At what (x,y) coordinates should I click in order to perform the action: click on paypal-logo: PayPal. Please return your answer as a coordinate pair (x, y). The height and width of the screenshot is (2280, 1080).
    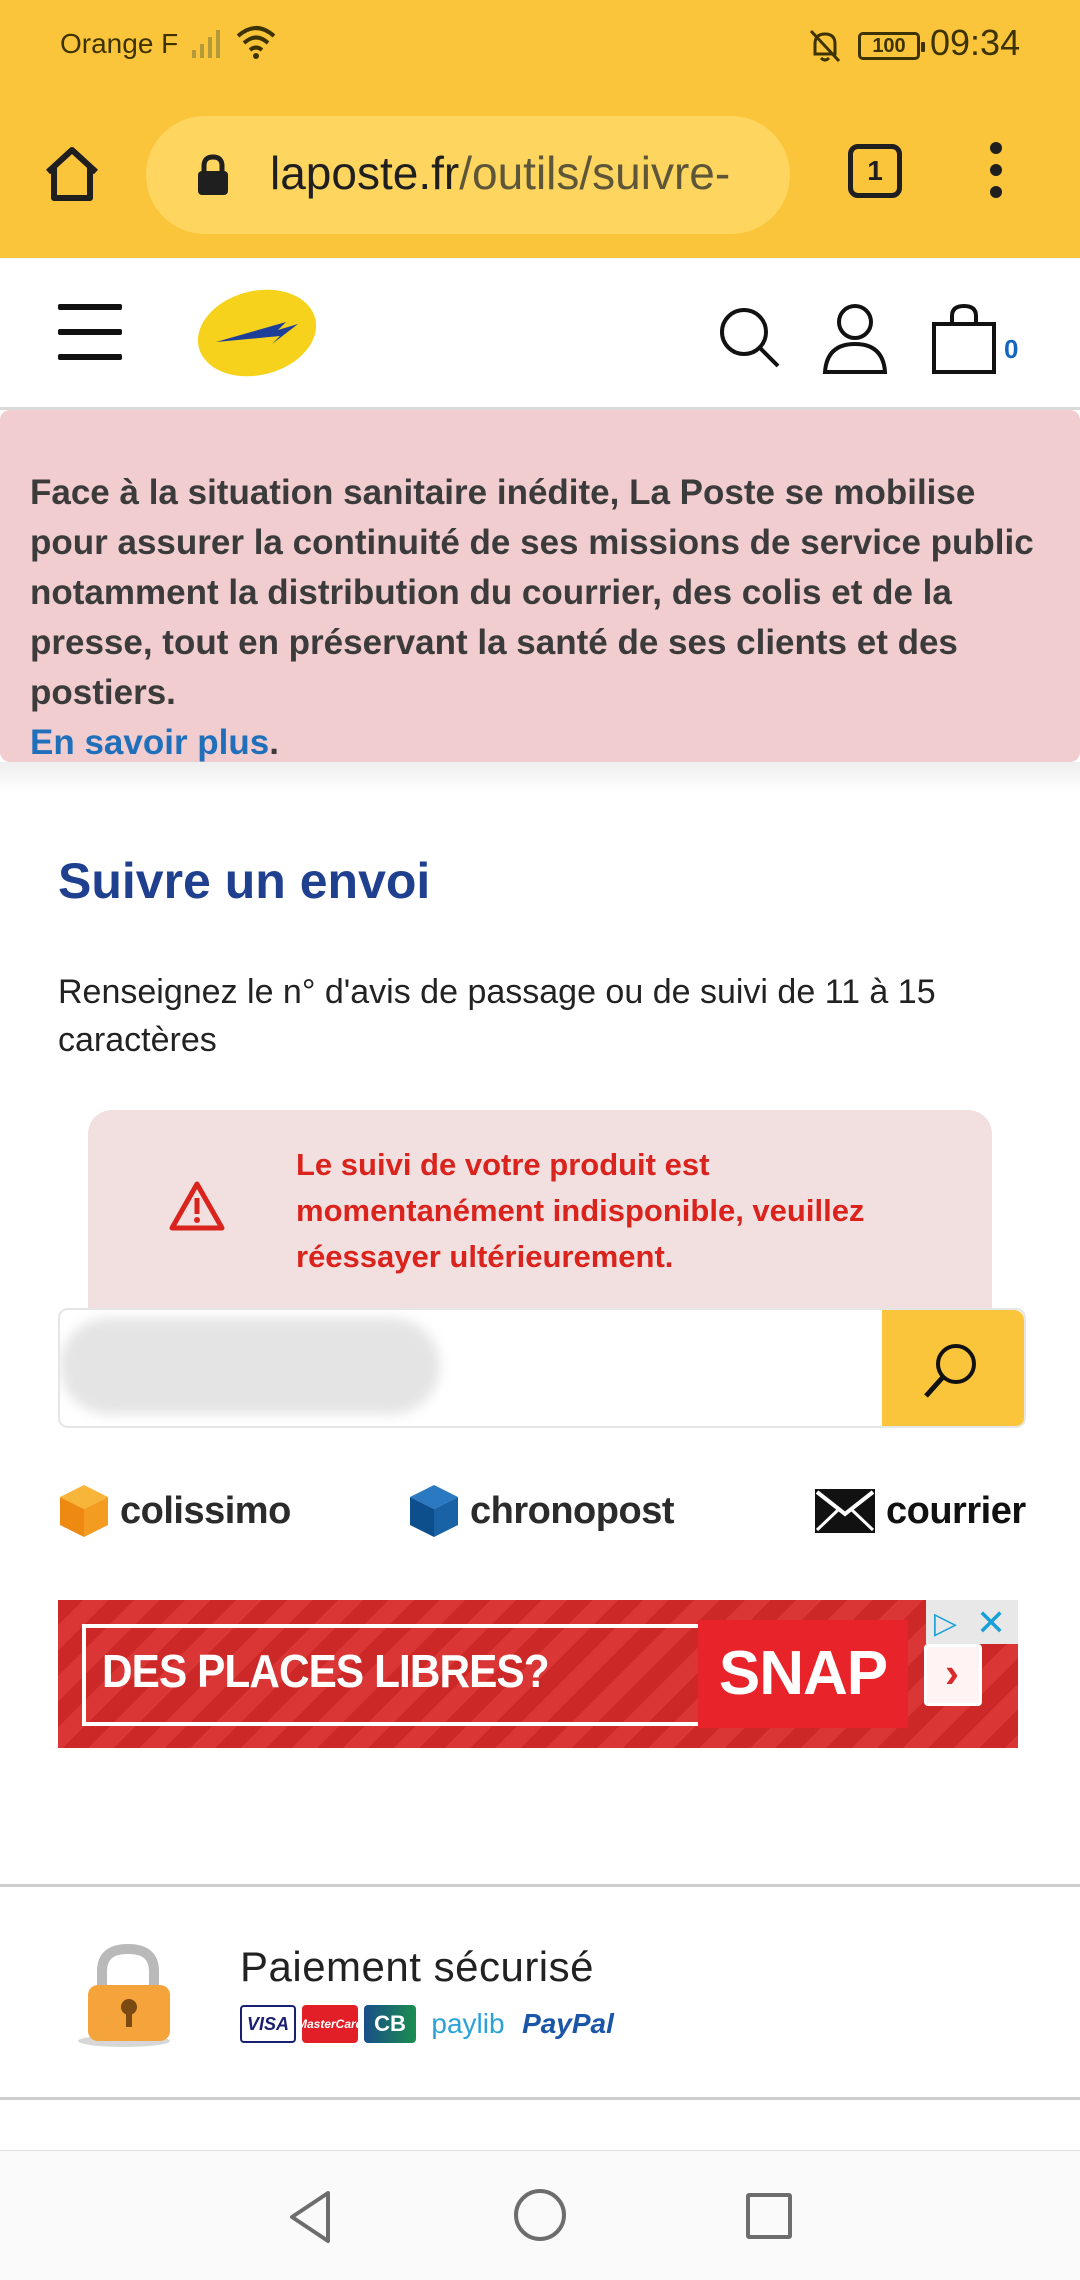
    Looking at the image, I should click on (568, 2023).